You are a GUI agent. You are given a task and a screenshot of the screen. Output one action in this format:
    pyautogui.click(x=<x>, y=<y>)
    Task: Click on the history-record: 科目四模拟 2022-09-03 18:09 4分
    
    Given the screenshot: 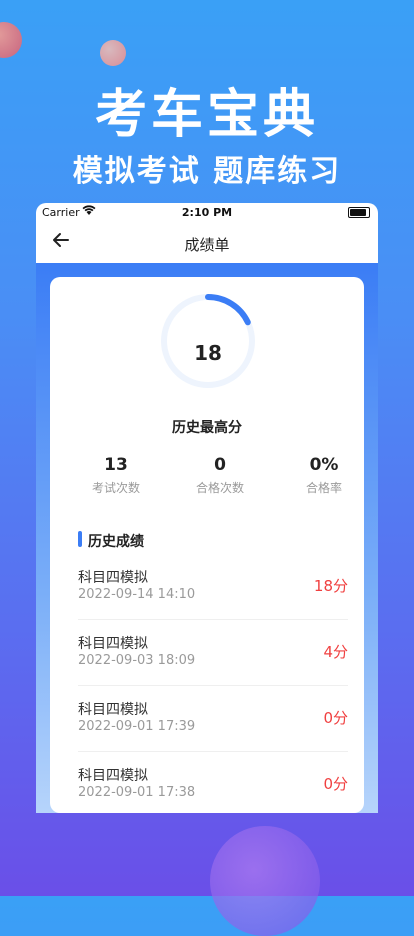 What is the action you would take?
    pyautogui.click(x=213, y=666)
    